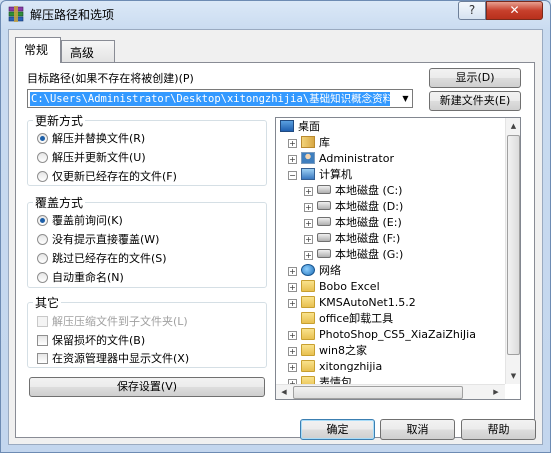 This screenshot has width=551, height=453. Describe the element at coordinates (378, 392) in the screenshot. I see `scroll-thumb-horizontal` at that location.